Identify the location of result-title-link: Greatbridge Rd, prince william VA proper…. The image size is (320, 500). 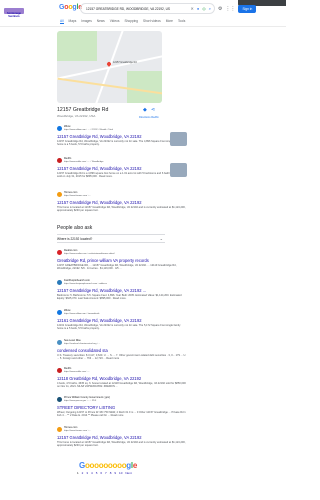
(122, 260).